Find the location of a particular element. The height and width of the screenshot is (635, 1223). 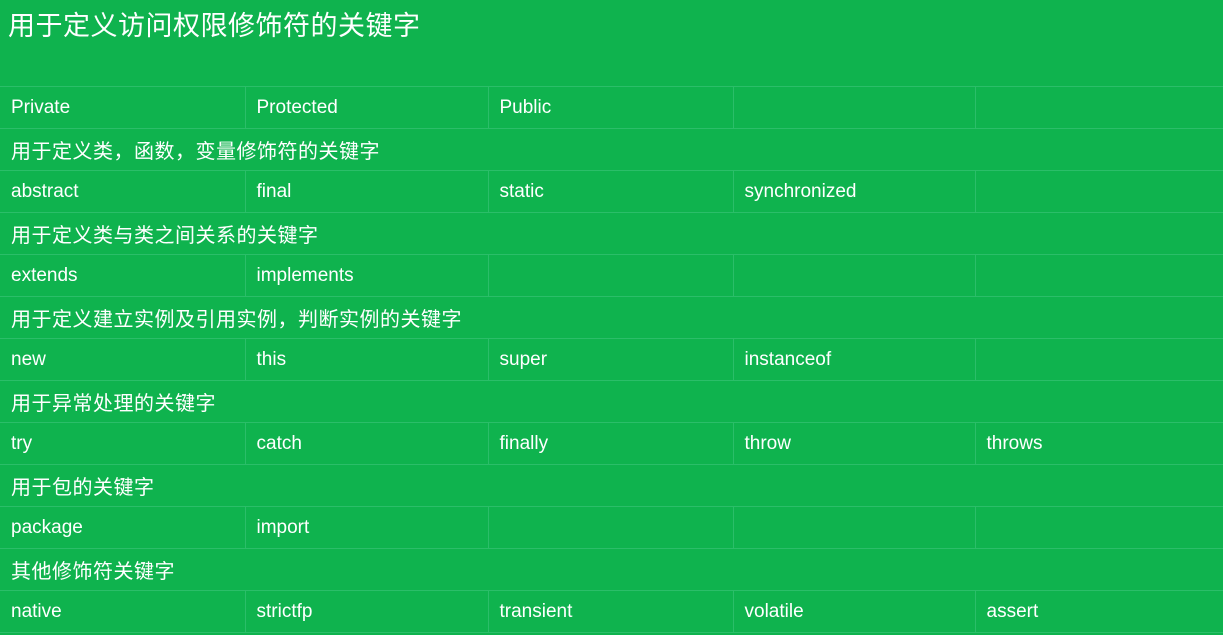

keyword-cell: finally is located at coordinates (611, 443).